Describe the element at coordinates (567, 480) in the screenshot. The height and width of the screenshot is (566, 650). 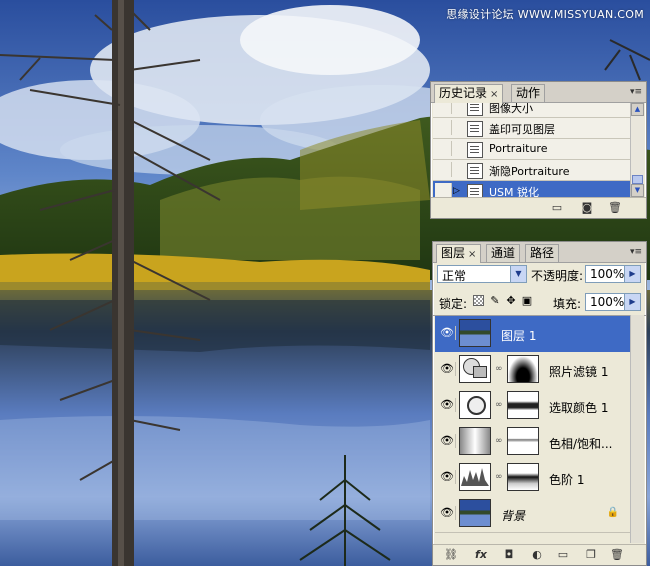
I see `layer-name: 色阶 1` at that location.